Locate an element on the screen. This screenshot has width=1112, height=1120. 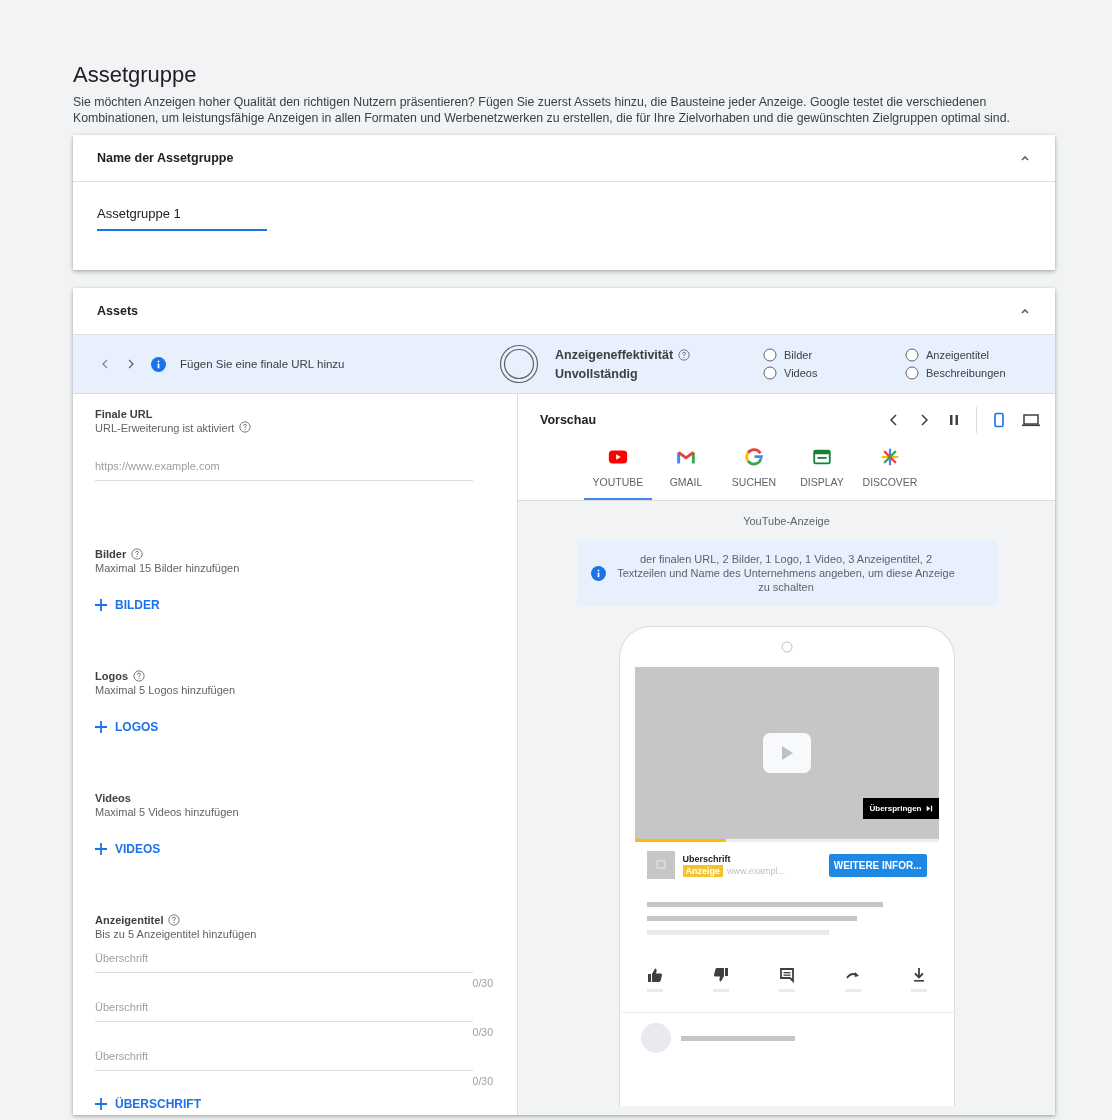
page-description: Sie möchten Anzeigen hoher Qualität den richtigen Nutzern präsentieren? Fügen Sie zuerst Assets hinzu, die Bausteine jeder Anzeige. Google testet die verschiedenen Kombinationen, um leistungsfähige Anzeigen in allen Formaten und Werbenetzwerken zu erstellen, die für Ihre Zielvorhaben und die gewünschten Zielgruppen optimal sind. is located at coordinates (542, 110).